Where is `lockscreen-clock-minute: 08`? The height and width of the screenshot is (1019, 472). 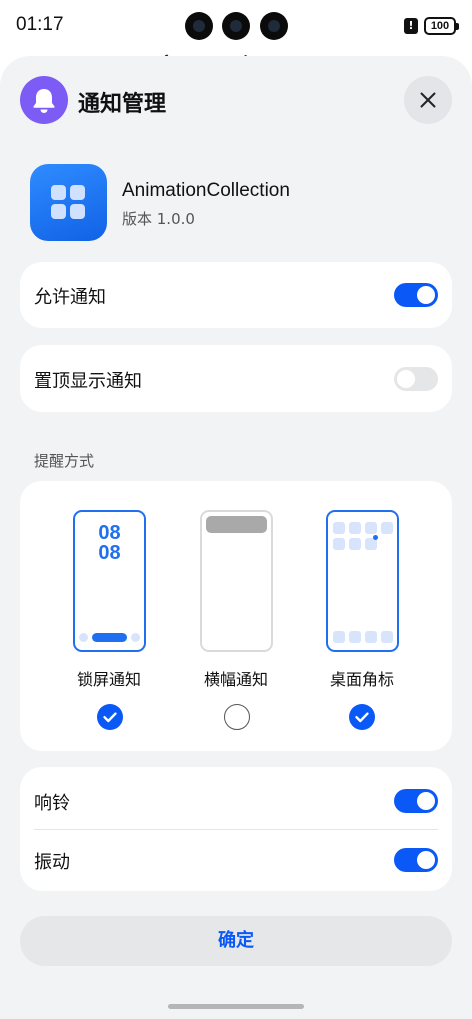 lockscreen-clock-minute: 08 is located at coordinates (109, 553).